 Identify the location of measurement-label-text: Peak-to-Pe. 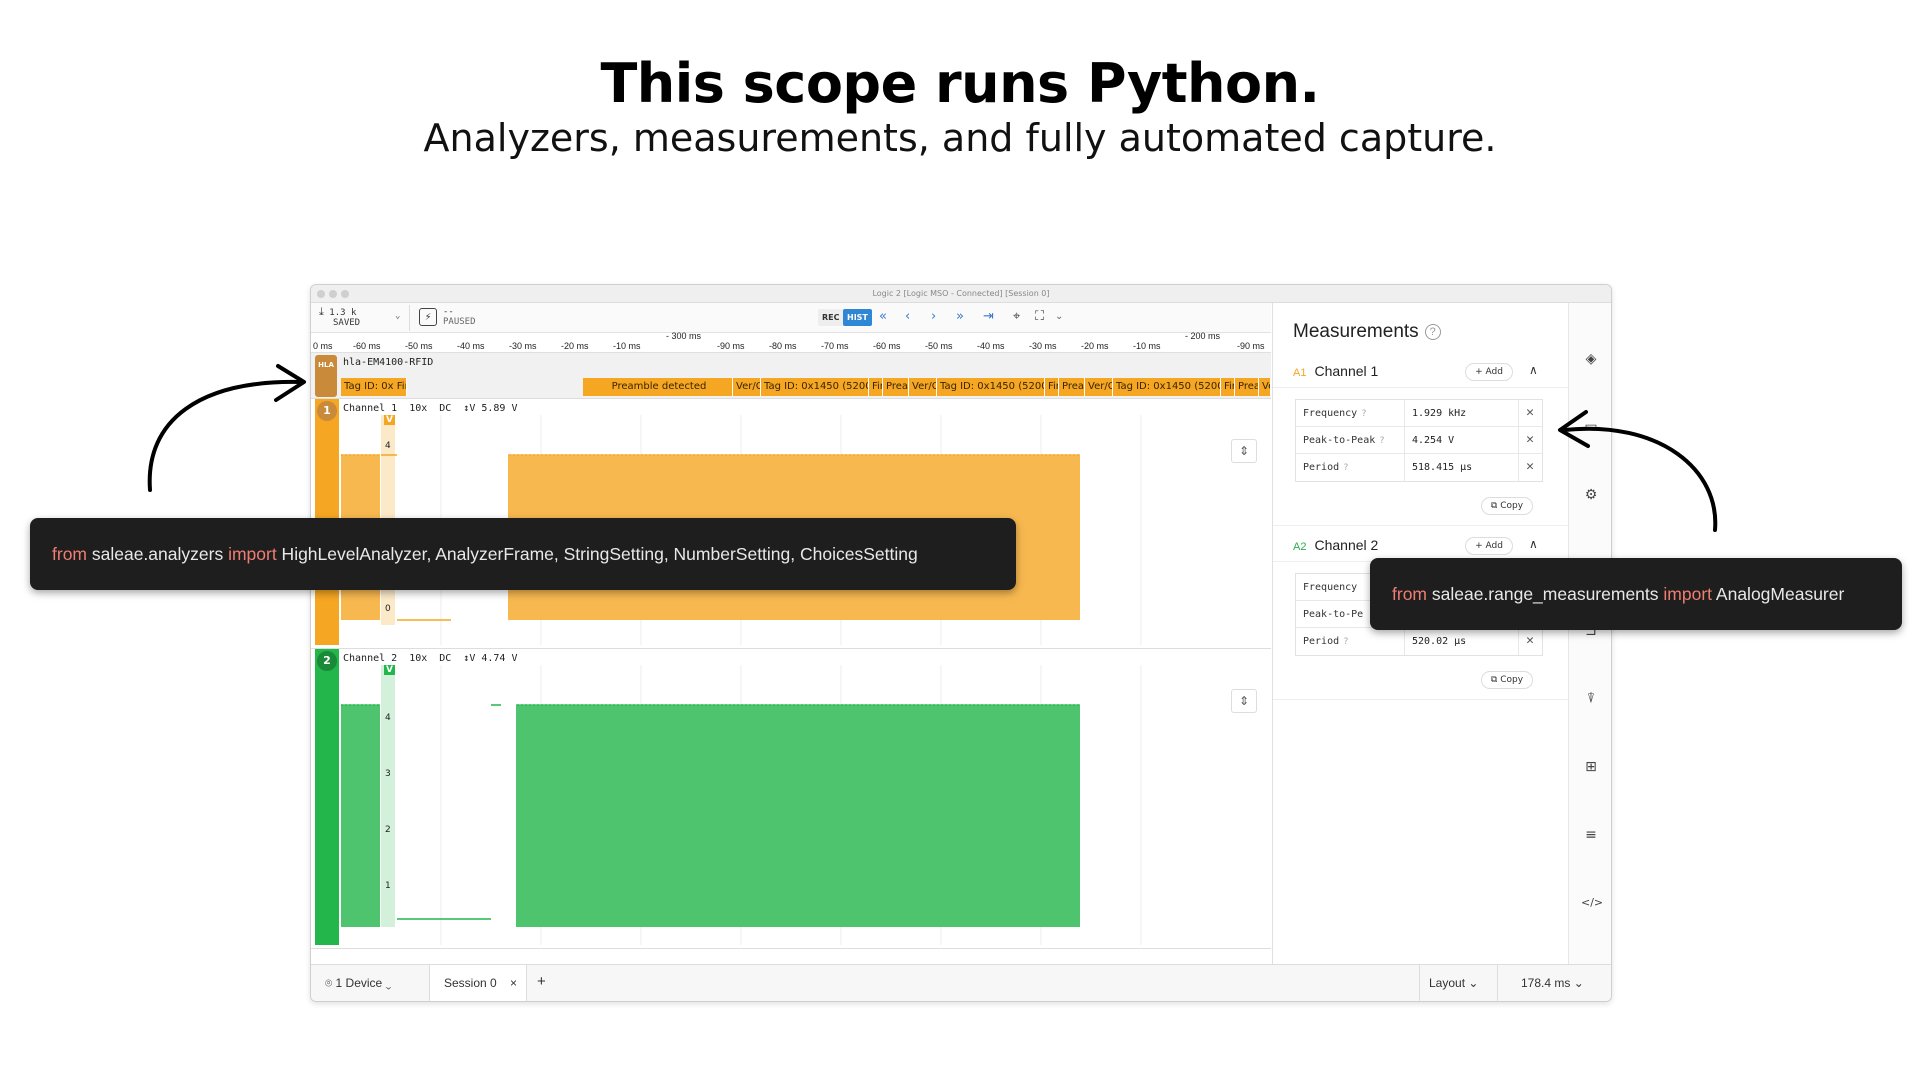
(1333, 614).